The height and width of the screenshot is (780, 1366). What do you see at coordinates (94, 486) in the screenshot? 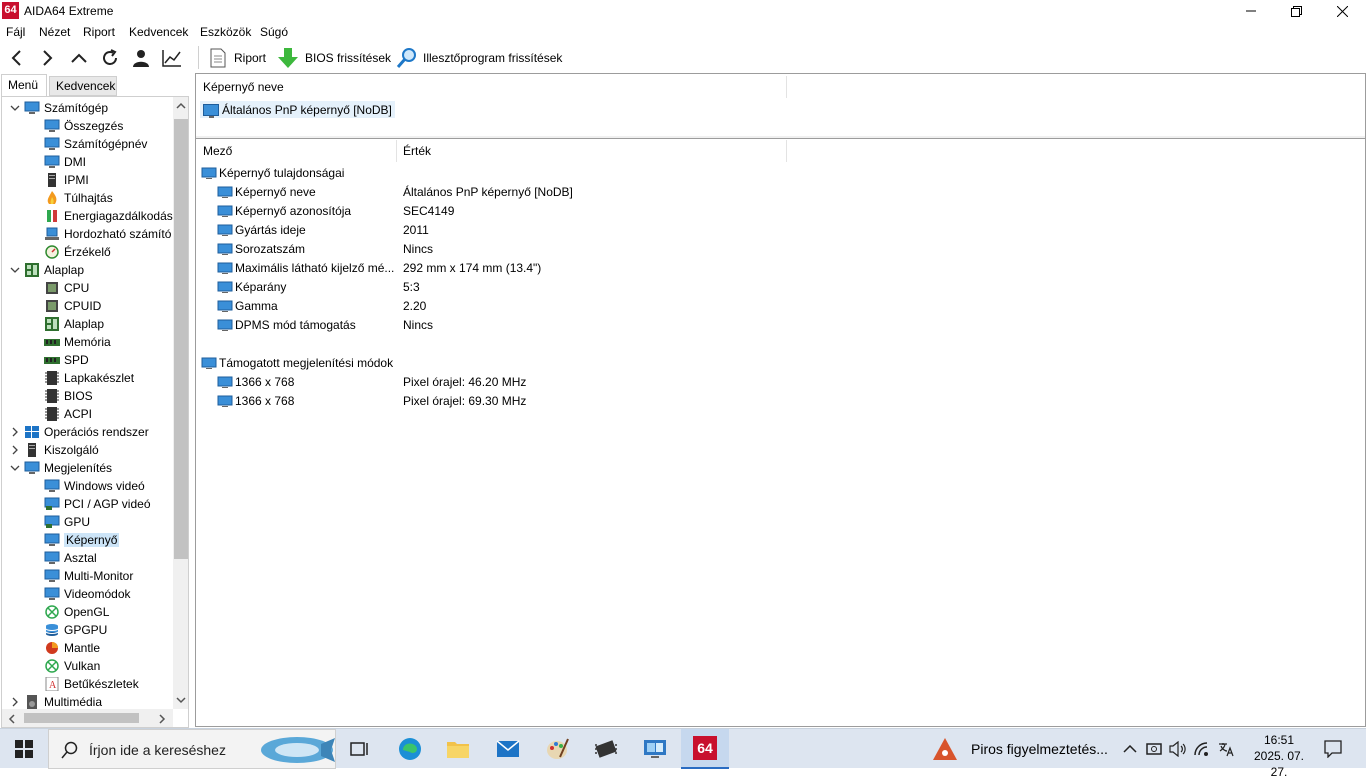
I see `tree-item-windows-video: Windows videó` at bounding box center [94, 486].